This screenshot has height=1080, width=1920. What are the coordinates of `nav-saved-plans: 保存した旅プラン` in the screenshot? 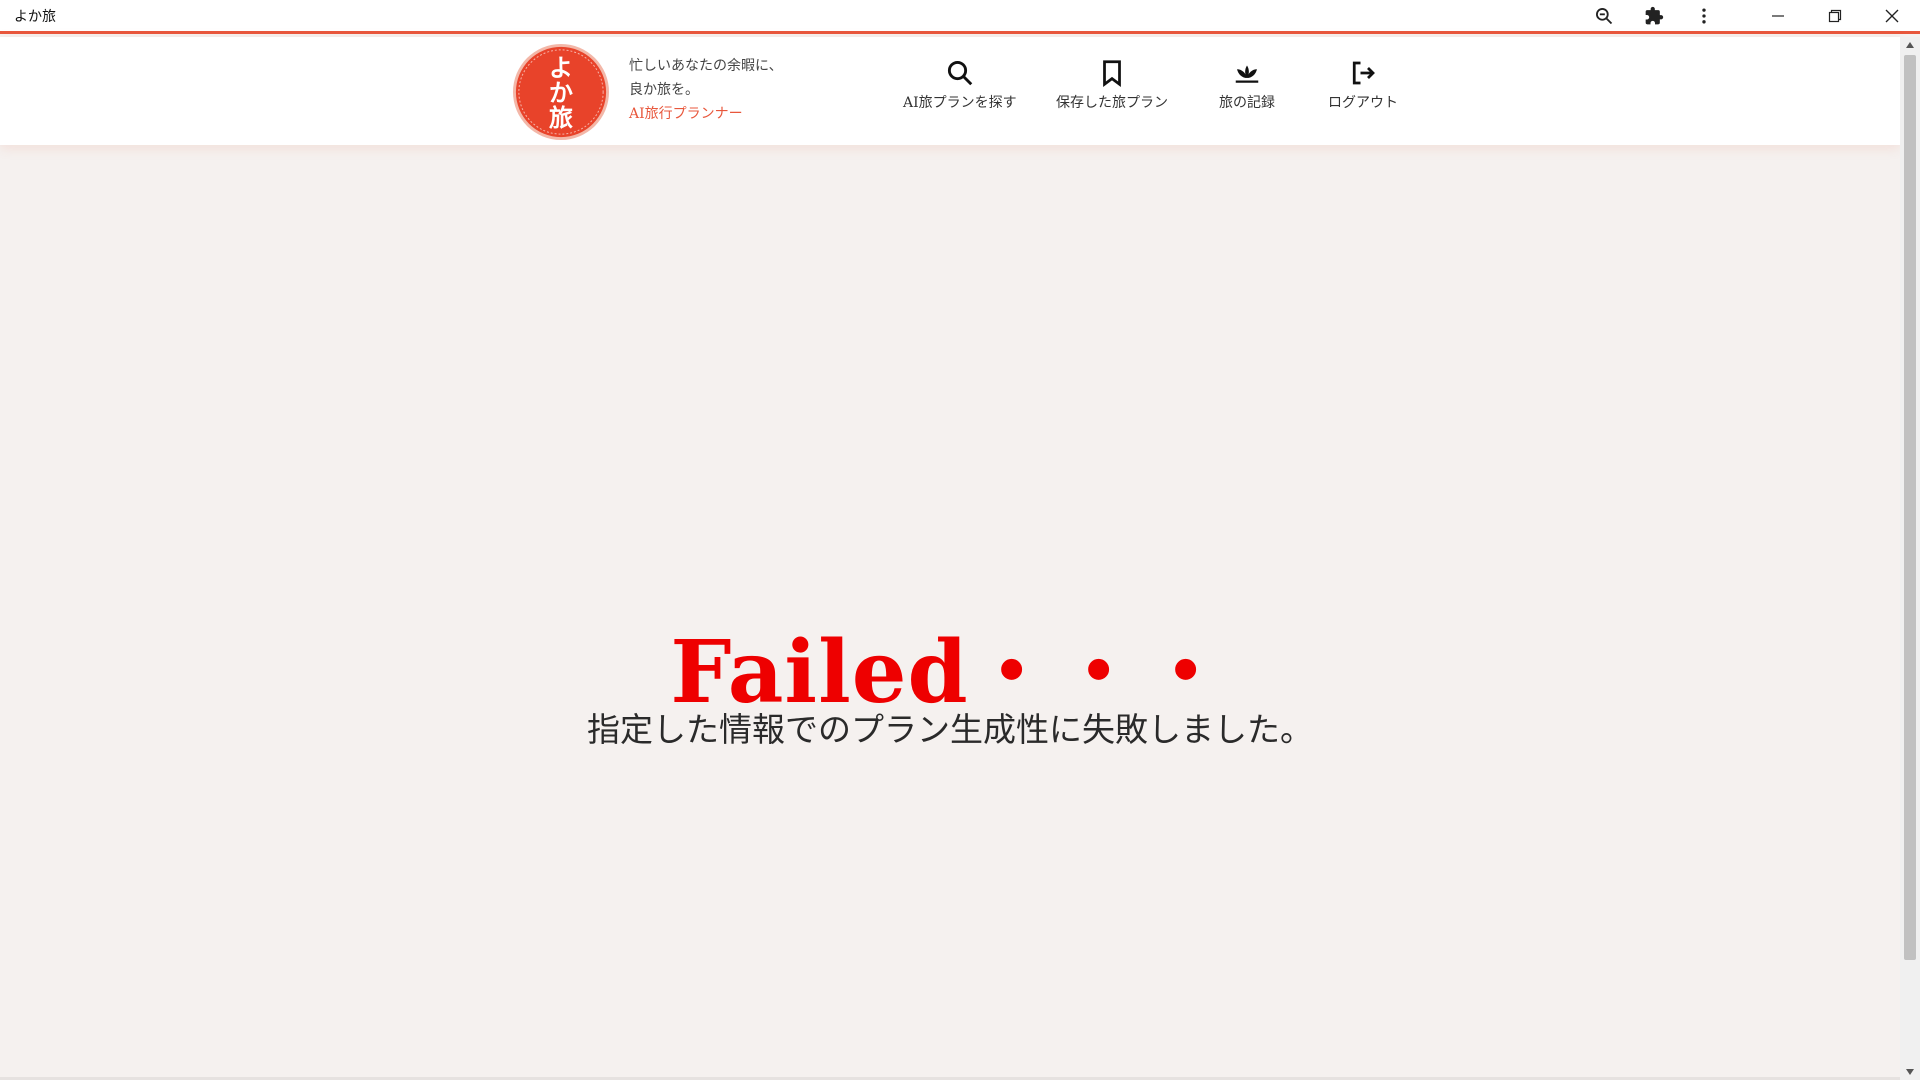 It's located at (1112, 93).